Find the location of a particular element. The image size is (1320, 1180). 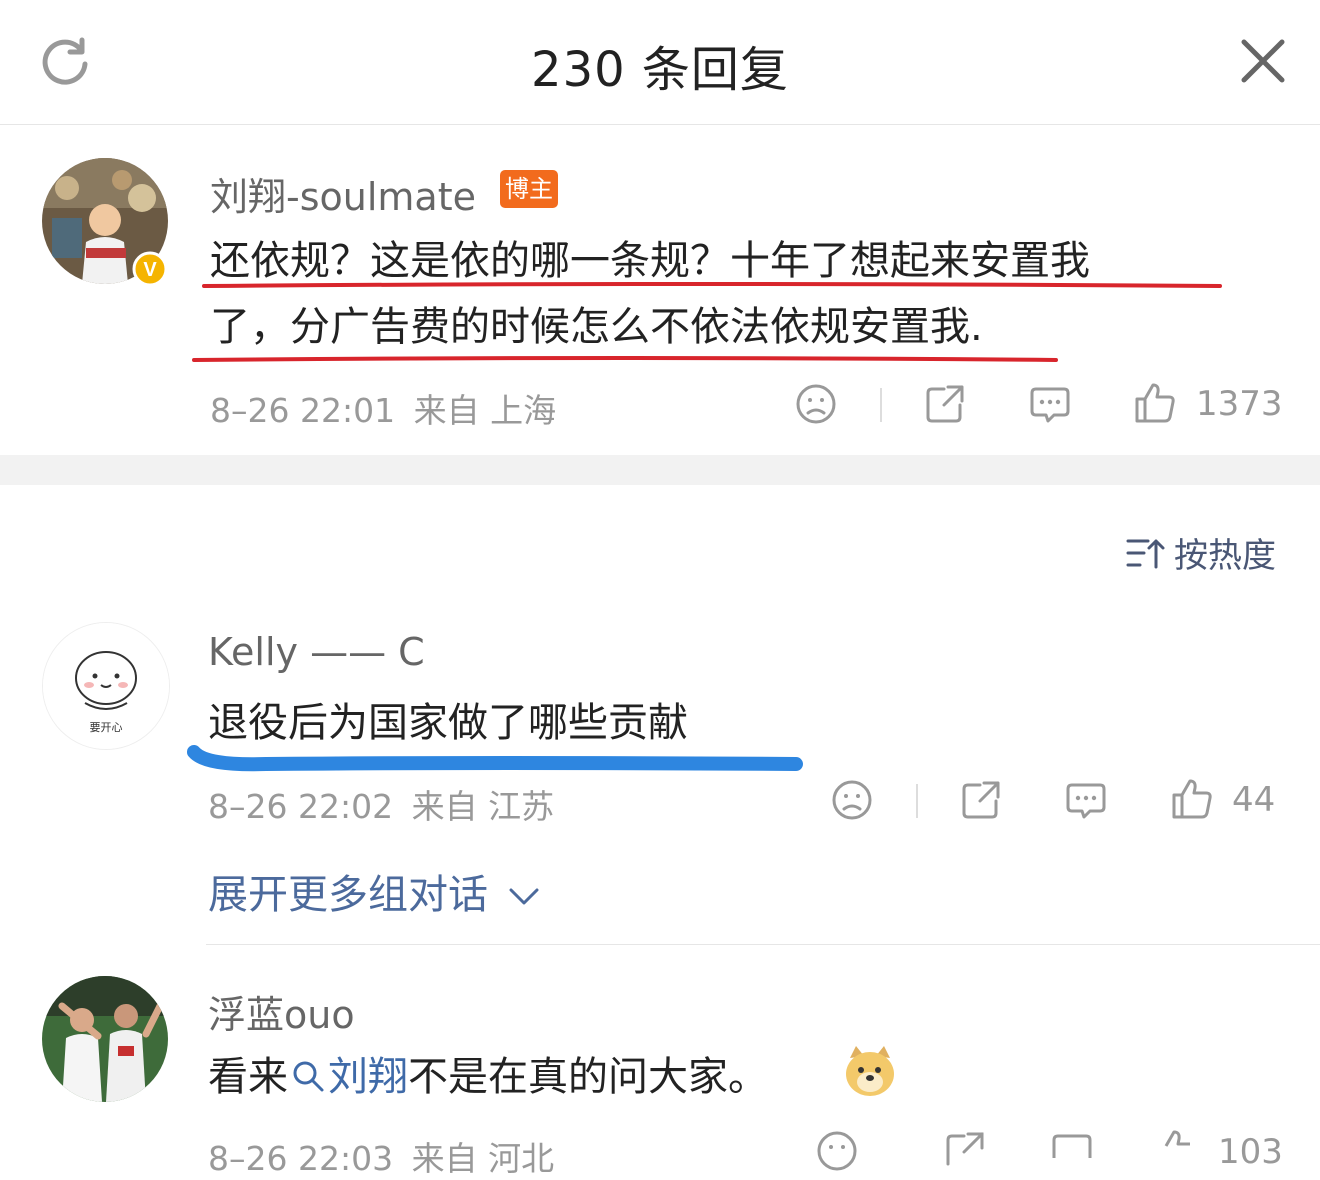

comment-text: 看来 刘翔不是在真的问大家。 is located at coordinates (488, 1077).